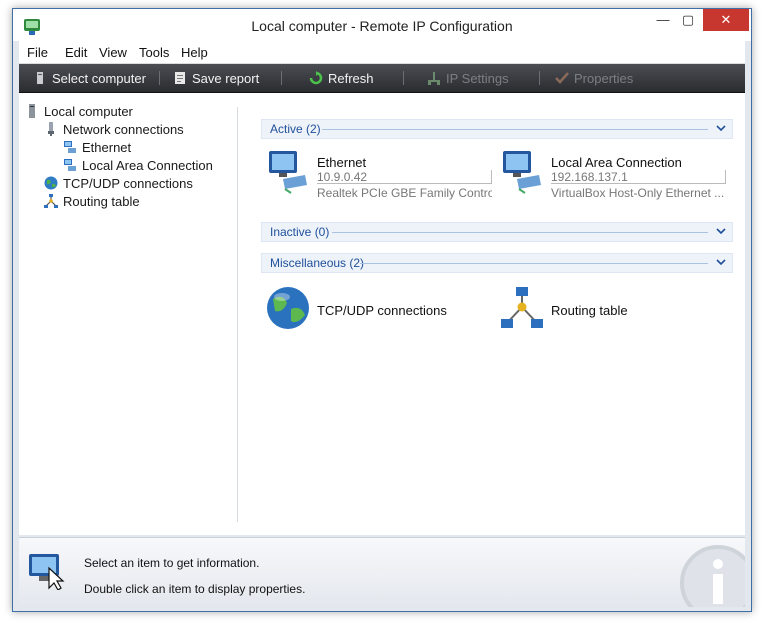 This screenshot has width=772, height=632. Describe the element at coordinates (123, 129) in the screenshot. I see `tree-label: Network connections` at that location.